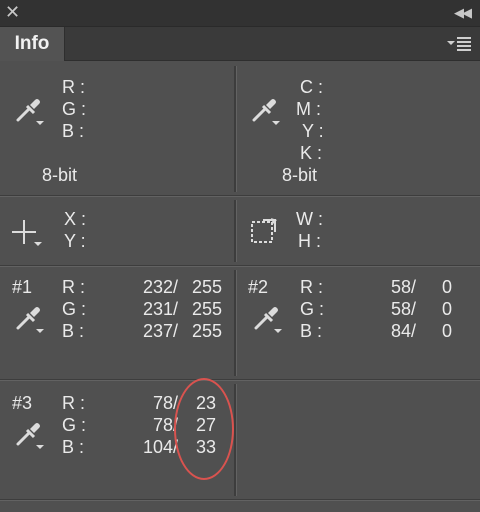  What do you see at coordinates (313, 131) in the screenshot?
I see `yellow-label: Y :` at bounding box center [313, 131].